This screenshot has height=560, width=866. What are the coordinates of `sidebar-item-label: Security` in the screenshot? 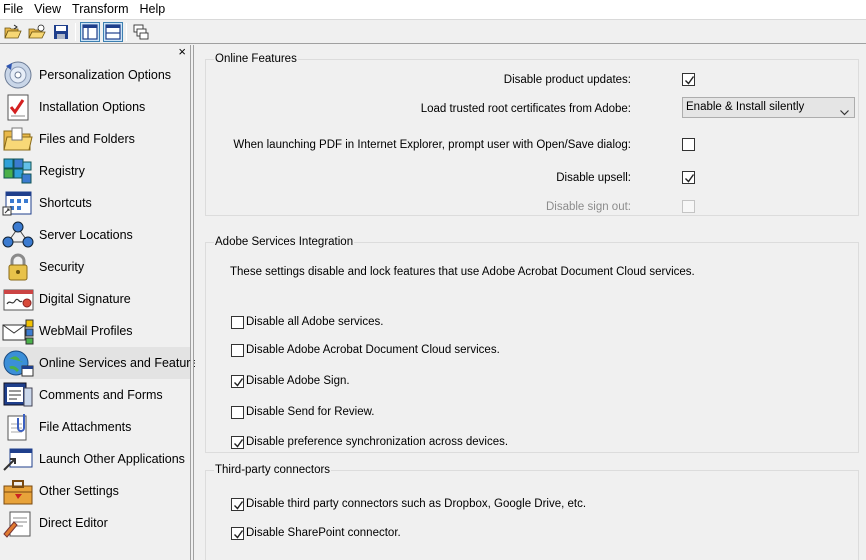 It's located at (62, 267).